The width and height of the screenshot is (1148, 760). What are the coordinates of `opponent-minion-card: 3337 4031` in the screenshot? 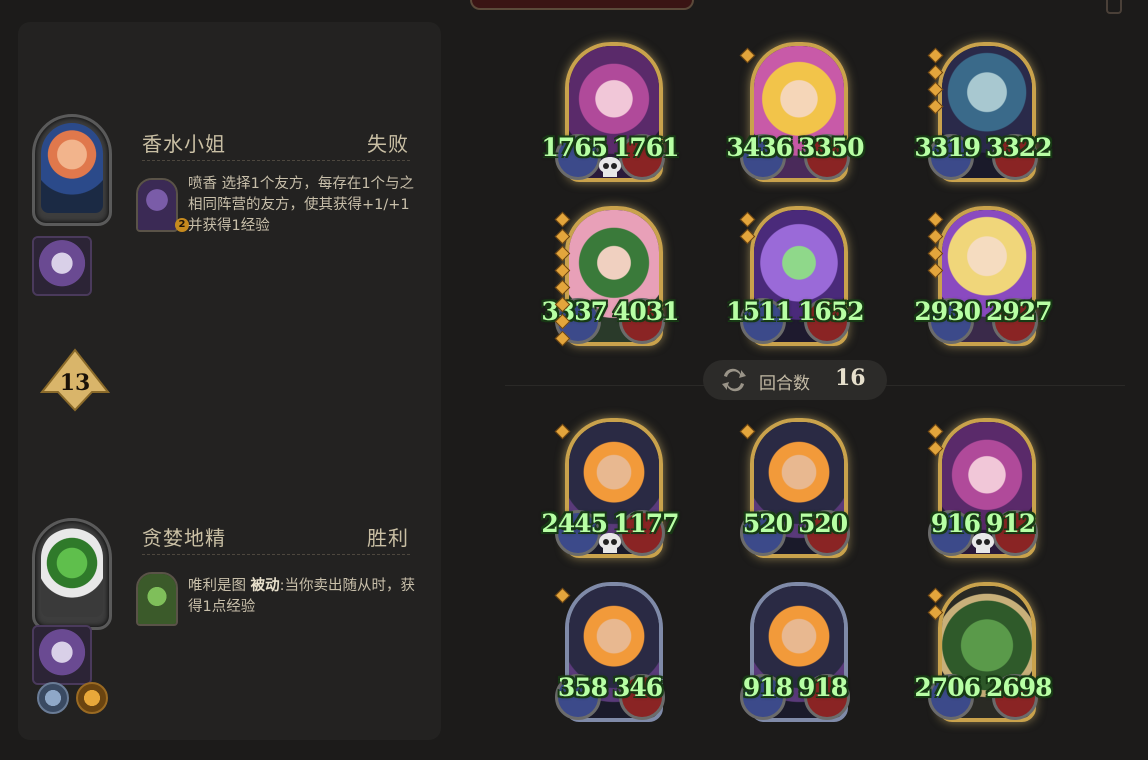 It's located at (610, 277).